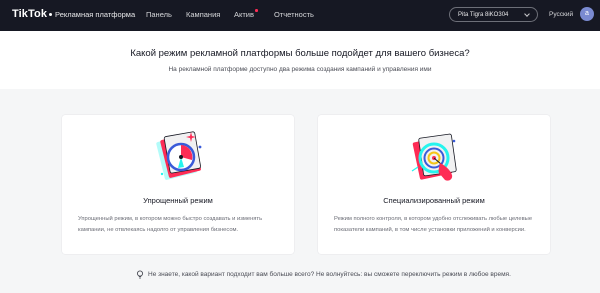 The height and width of the screenshot is (293, 600). Describe the element at coordinates (256, 10) in the screenshot. I see `notification-dot` at that location.